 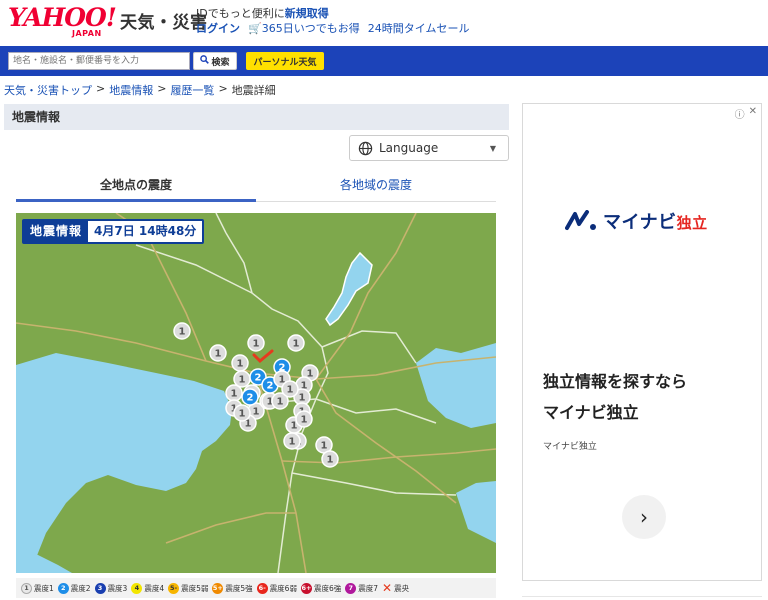 What do you see at coordinates (192, 90) in the screenshot?
I see `breadcrumb-history: 履歴一覧` at bounding box center [192, 90].